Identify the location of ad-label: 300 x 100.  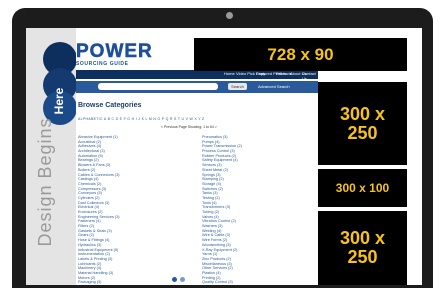
(362, 187).